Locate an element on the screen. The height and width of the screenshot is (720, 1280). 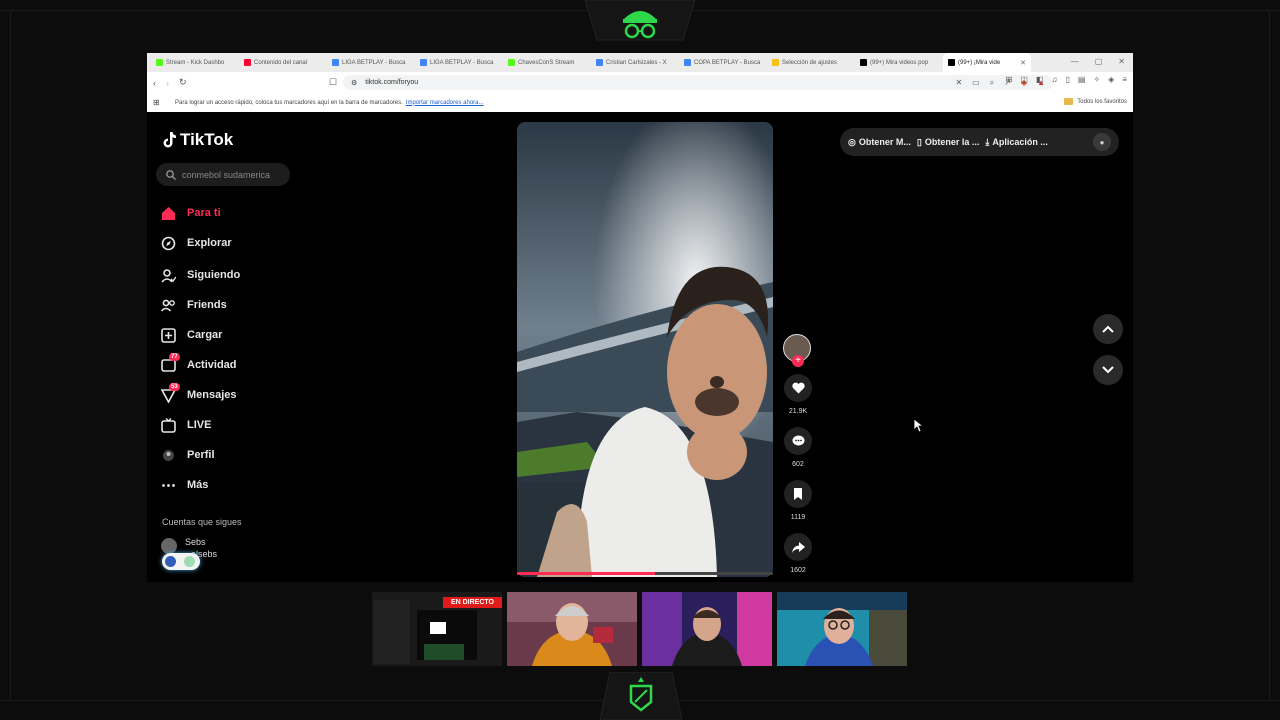
sidebar-item-explorar: Explorar is located at coordinates (226, 243).